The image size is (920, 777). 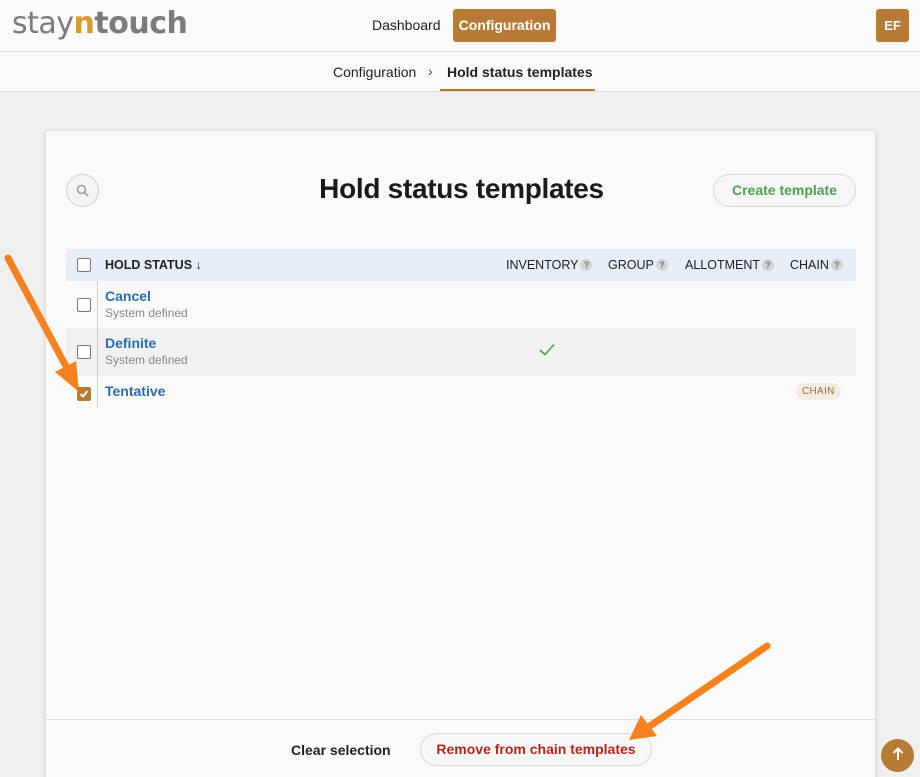 I want to click on column-inventory: INVENTORY?, so click(x=549, y=265).